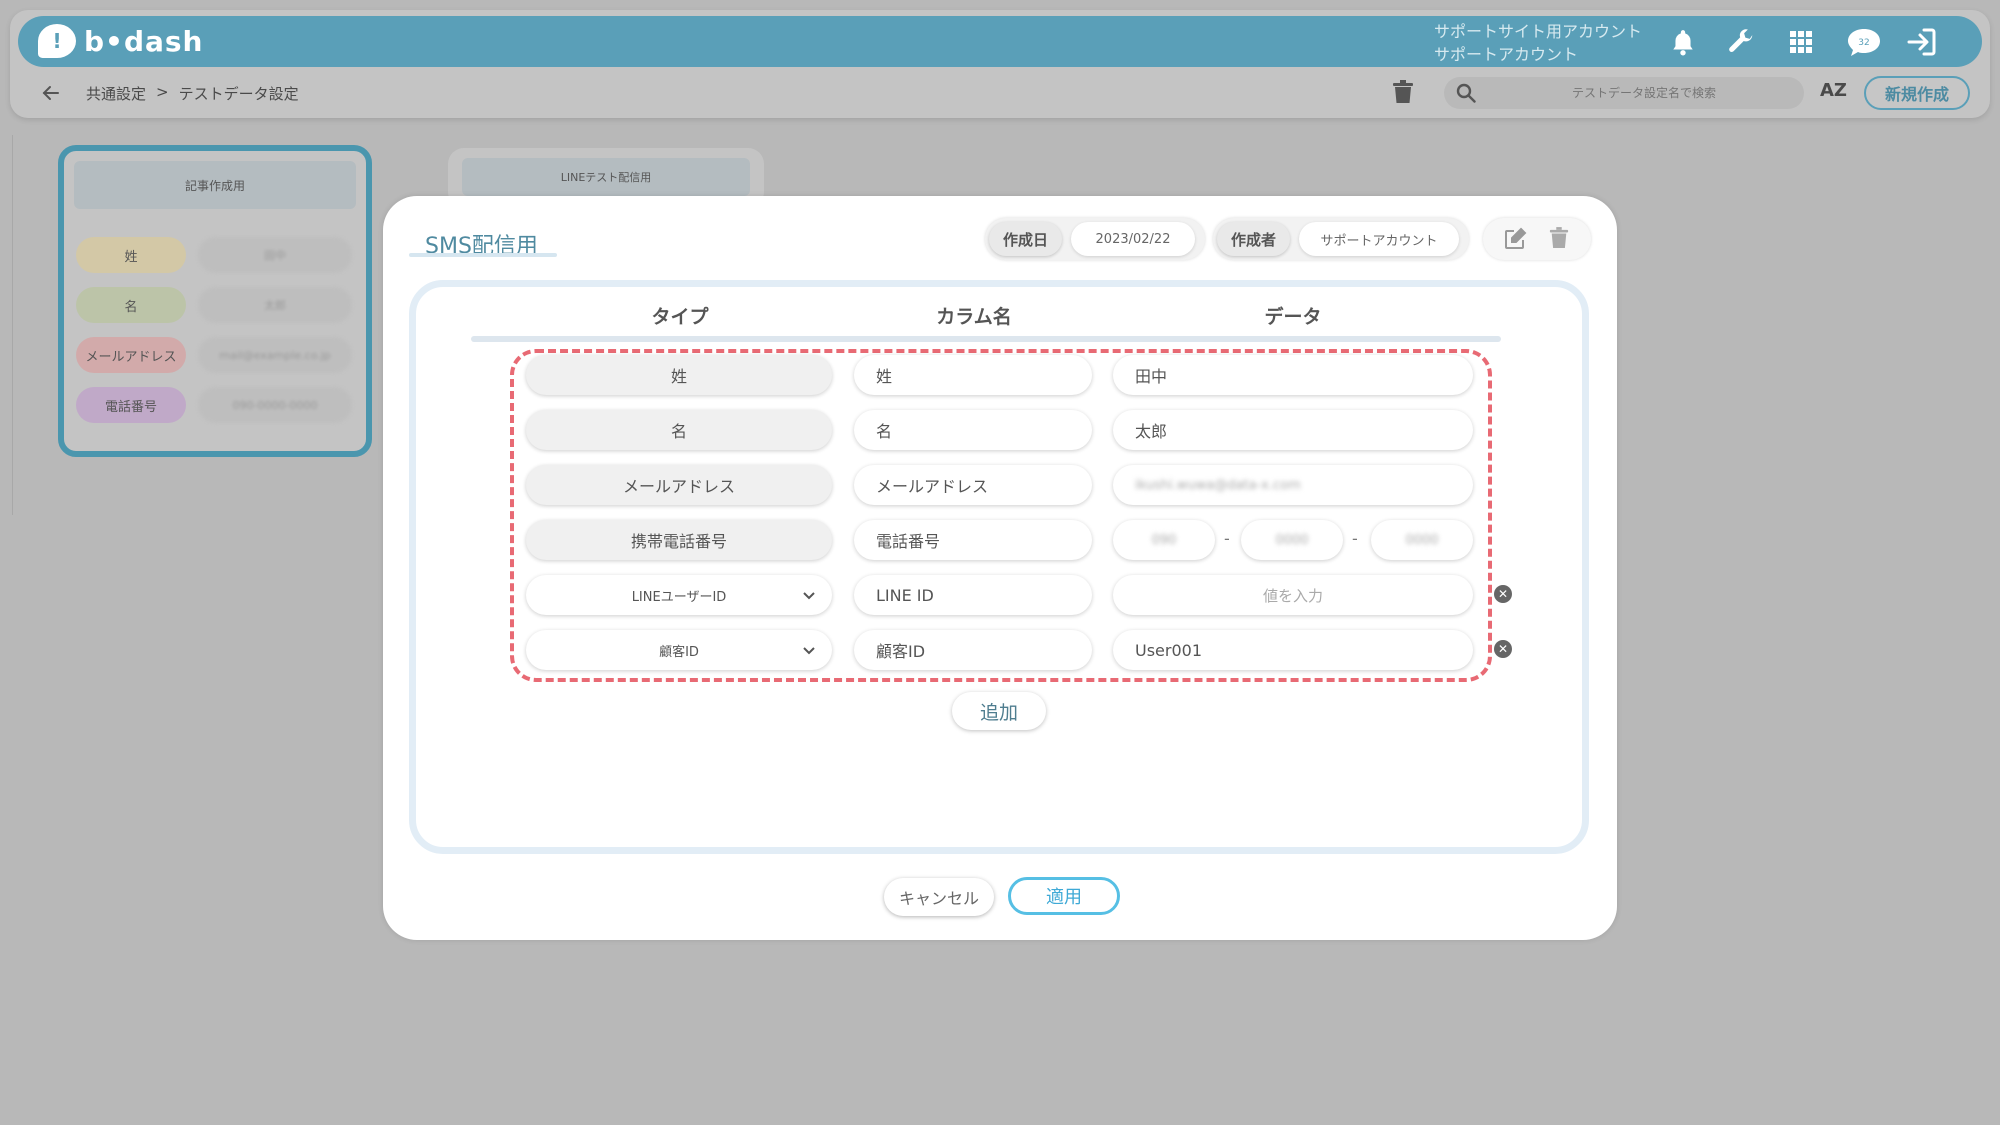 The image size is (2000, 1125). I want to click on type-select-value: LINEユーザーID, so click(679, 597).